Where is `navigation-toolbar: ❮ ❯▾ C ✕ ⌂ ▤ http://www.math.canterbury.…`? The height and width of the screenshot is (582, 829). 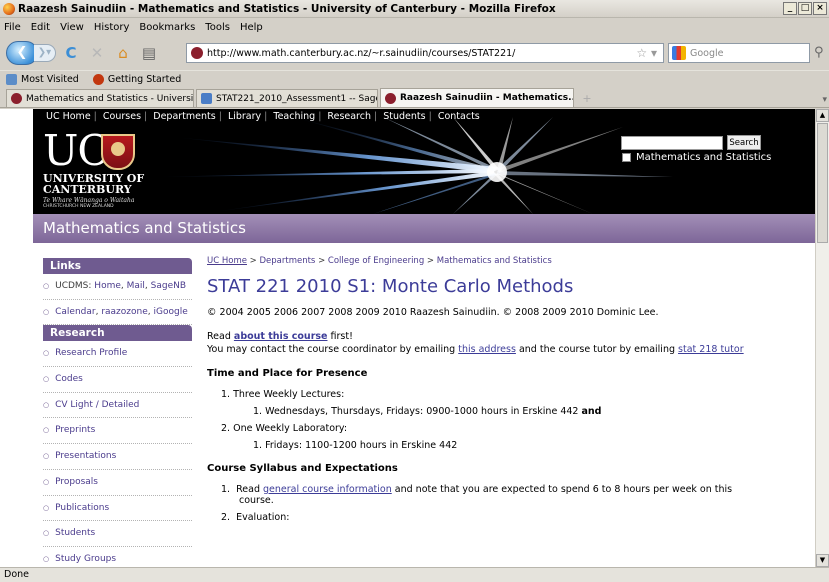 navigation-toolbar: ❮ ❯▾ C ✕ ⌂ ▤ http://www.math.canterbury.… is located at coordinates (414, 53).